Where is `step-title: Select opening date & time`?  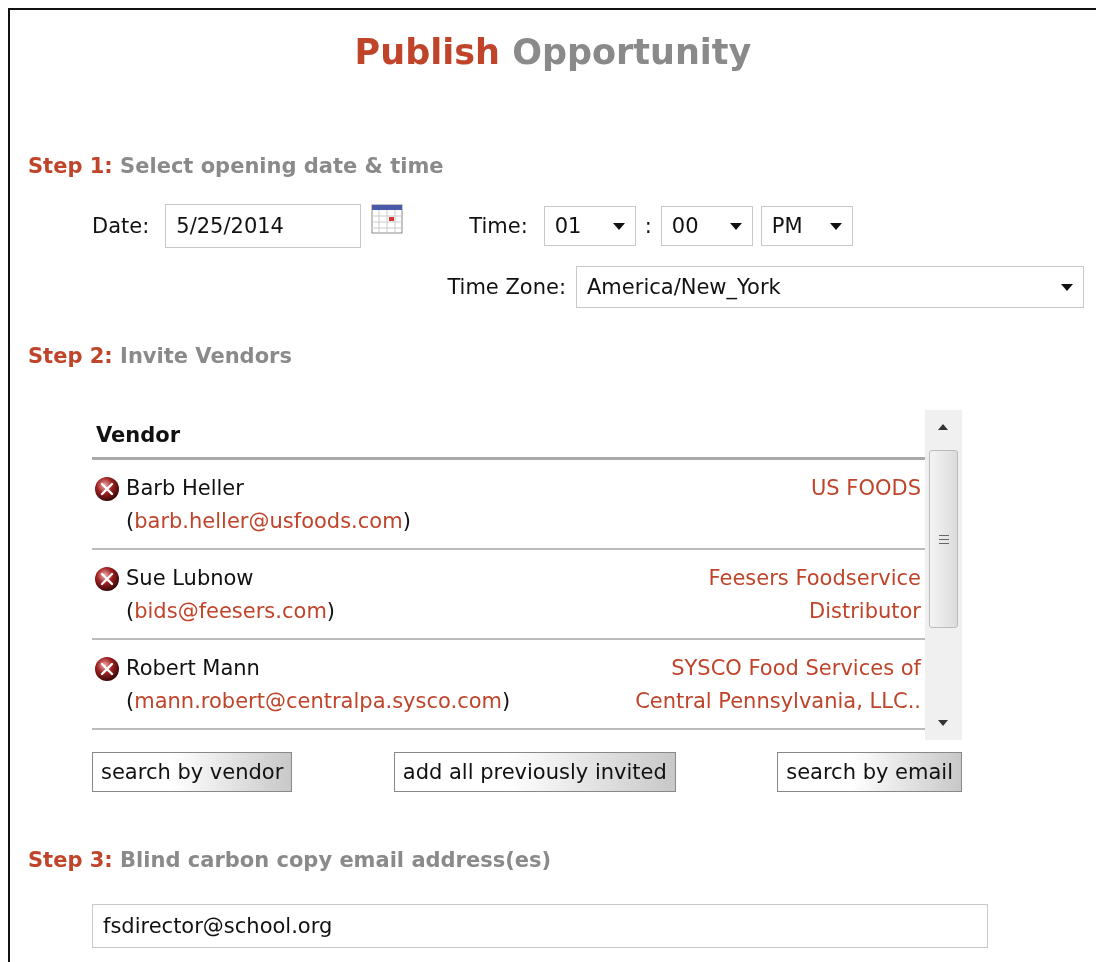
step-title: Select opening date & time is located at coordinates (282, 166).